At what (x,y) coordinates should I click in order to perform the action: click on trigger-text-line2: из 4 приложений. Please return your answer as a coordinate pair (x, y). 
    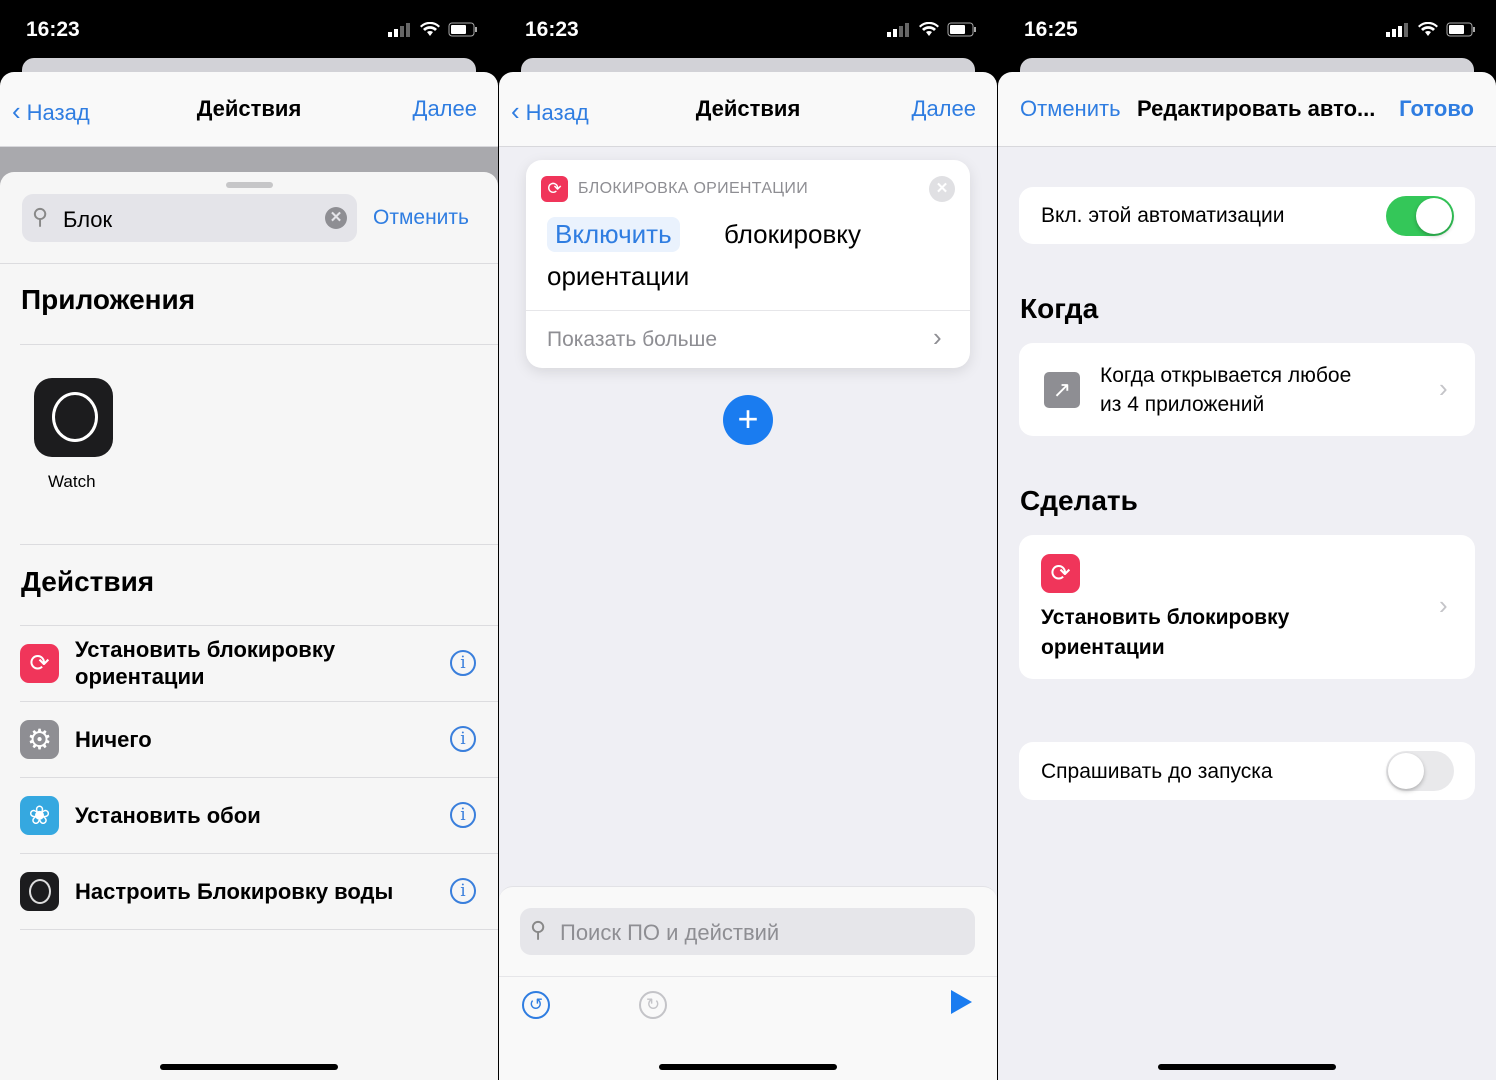
    Looking at the image, I should click on (1182, 404).